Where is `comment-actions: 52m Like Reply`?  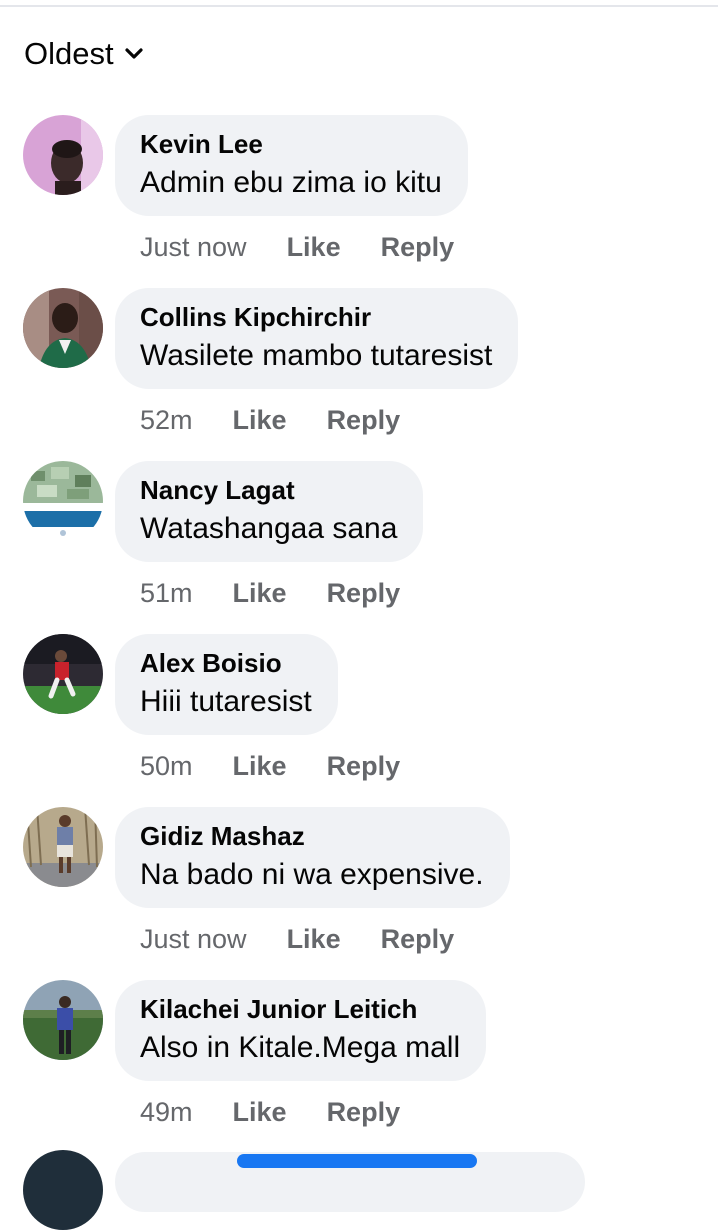 comment-actions: 52m Like Reply is located at coordinates (270, 420).